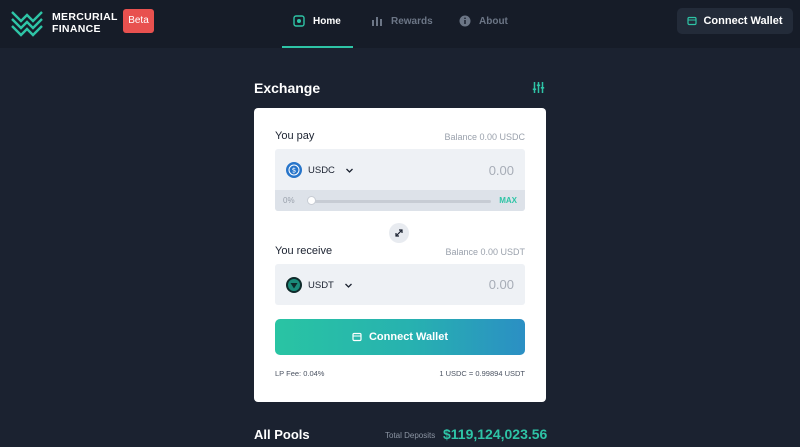  Describe the element at coordinates (743, 21) in the screenshot. I see `header-connect-wallet-label: Connect Wallet` at that location.